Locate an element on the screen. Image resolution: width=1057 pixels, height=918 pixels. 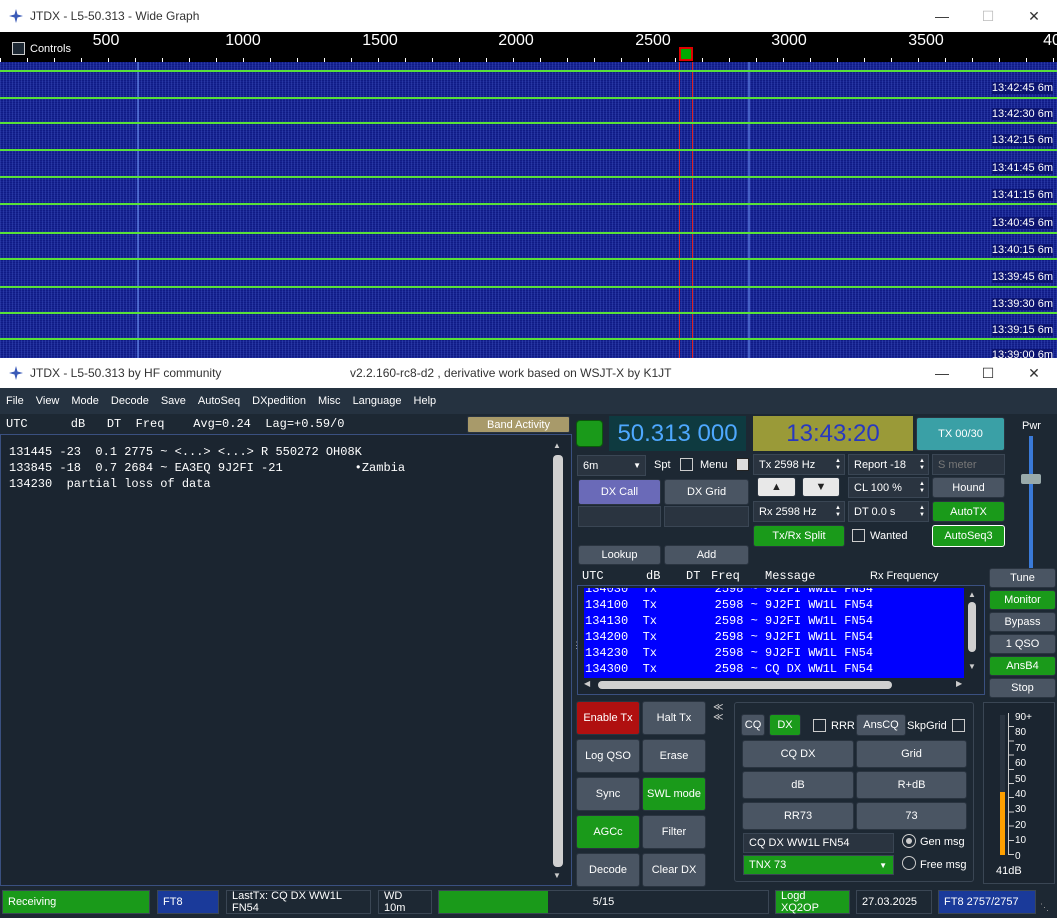
band-select: 6m ▼ is located at coordinates (611, 465).